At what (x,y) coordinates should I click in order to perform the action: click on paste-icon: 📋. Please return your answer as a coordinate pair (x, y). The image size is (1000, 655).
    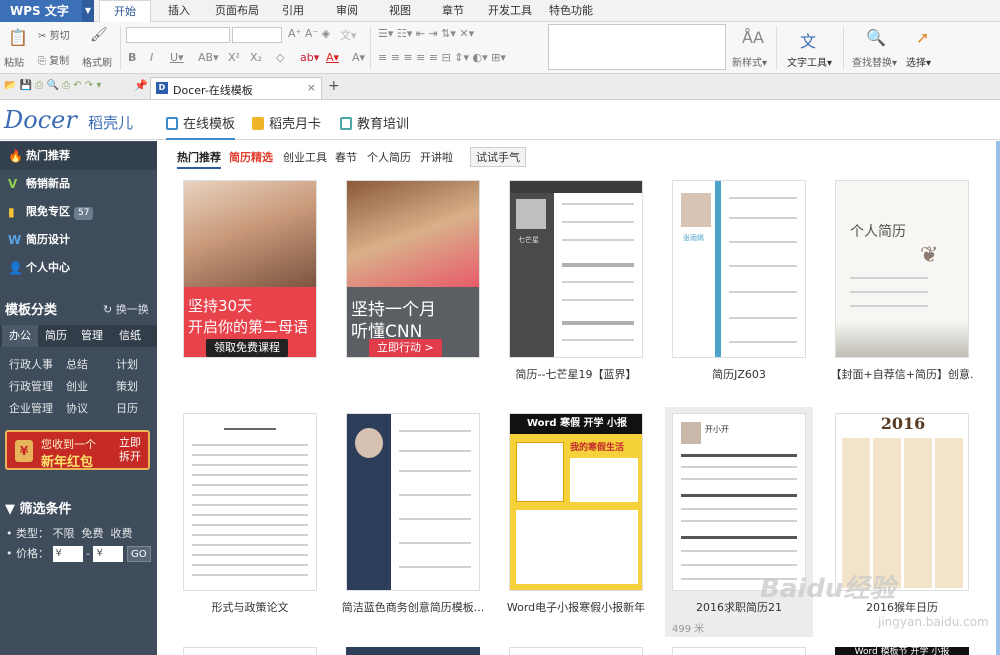
    Looking at the image, I should click on (18, 37).